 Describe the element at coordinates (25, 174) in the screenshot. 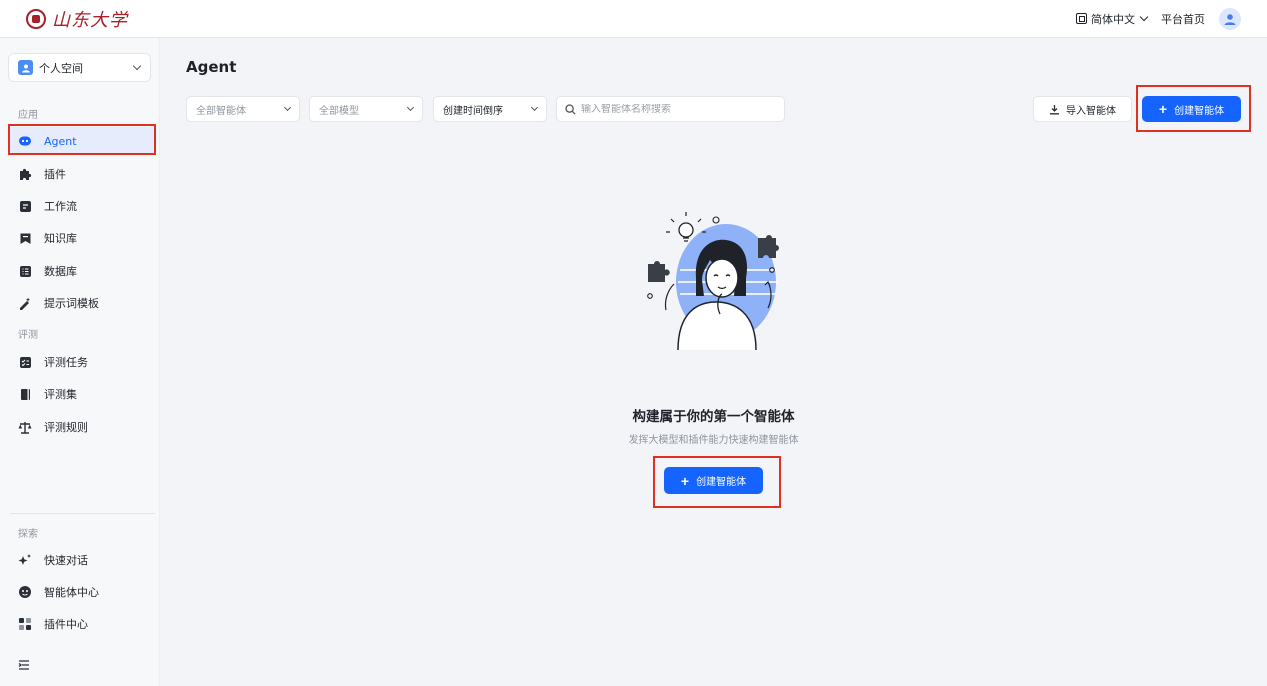

I see `puzzle-icon` at that location.